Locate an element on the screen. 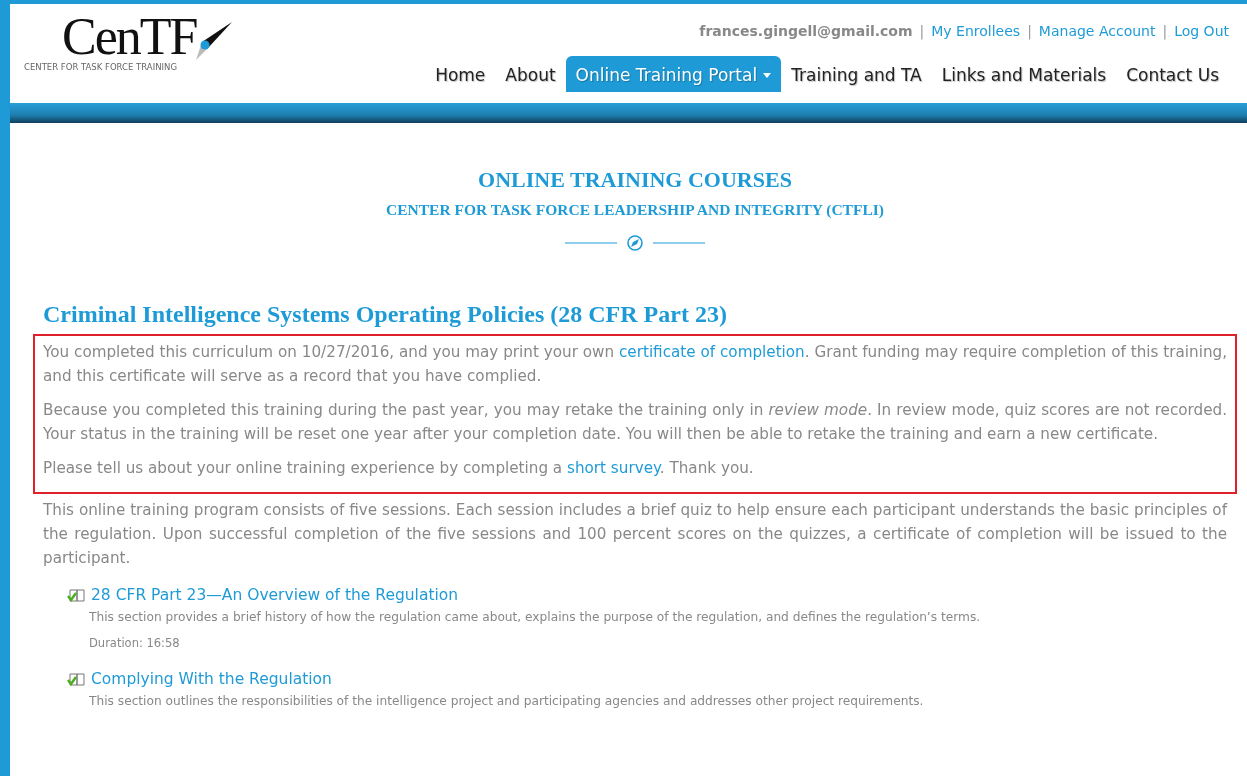 The height and width of the screenshot is (776, 1247). nav-tab: About is located at coordinates (530, 74).